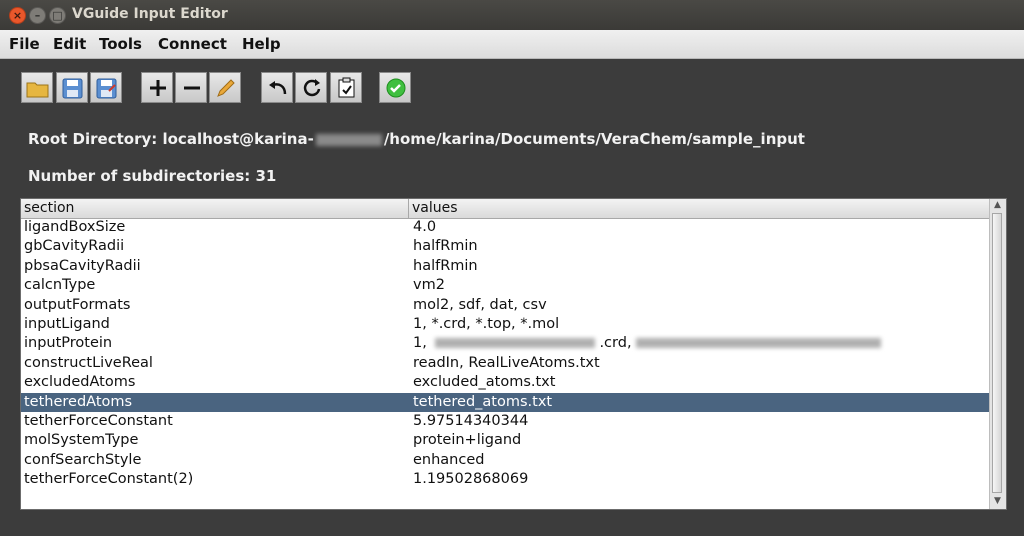  Describe the element at coordinates (997, 501) in the screenshot. I see `scroll-down-icon: ▼` at that location.